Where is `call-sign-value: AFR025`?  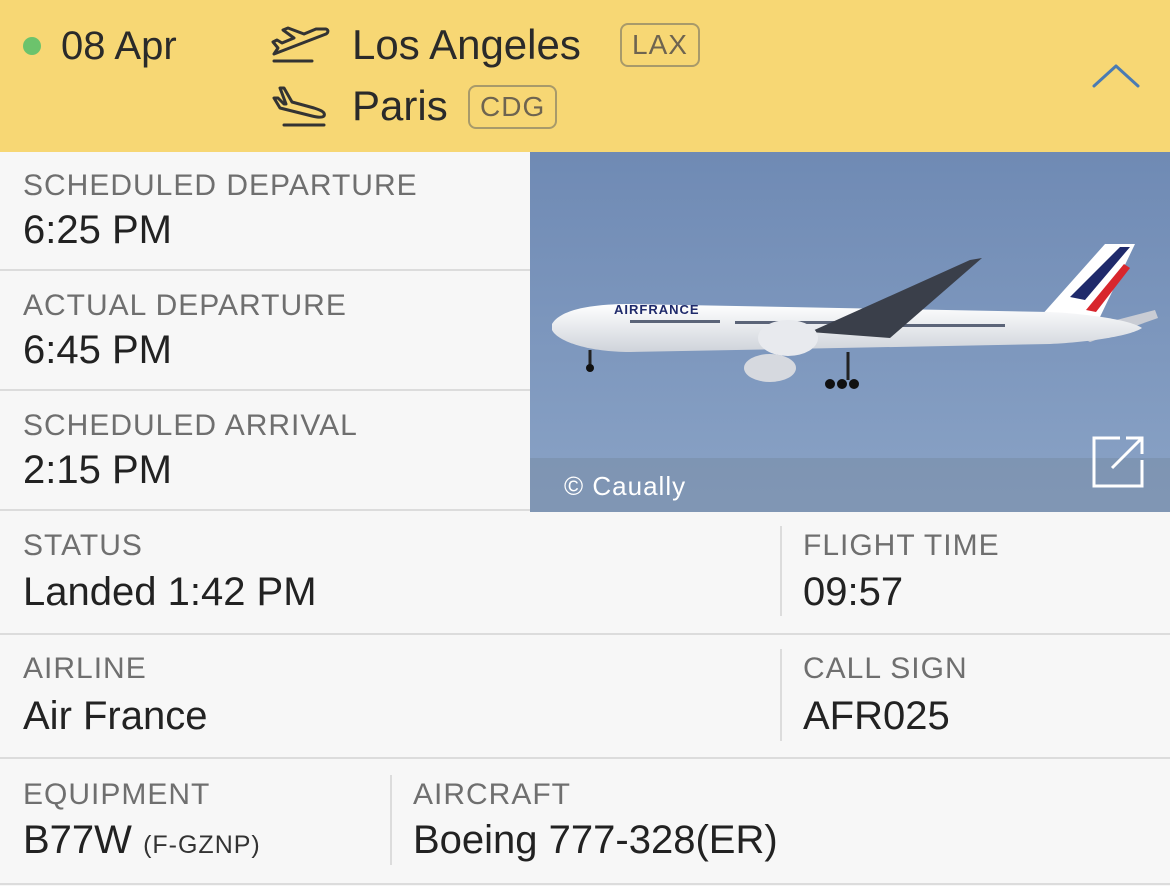 call-sign-value: AFR025 is located at coordinates (876, 716).